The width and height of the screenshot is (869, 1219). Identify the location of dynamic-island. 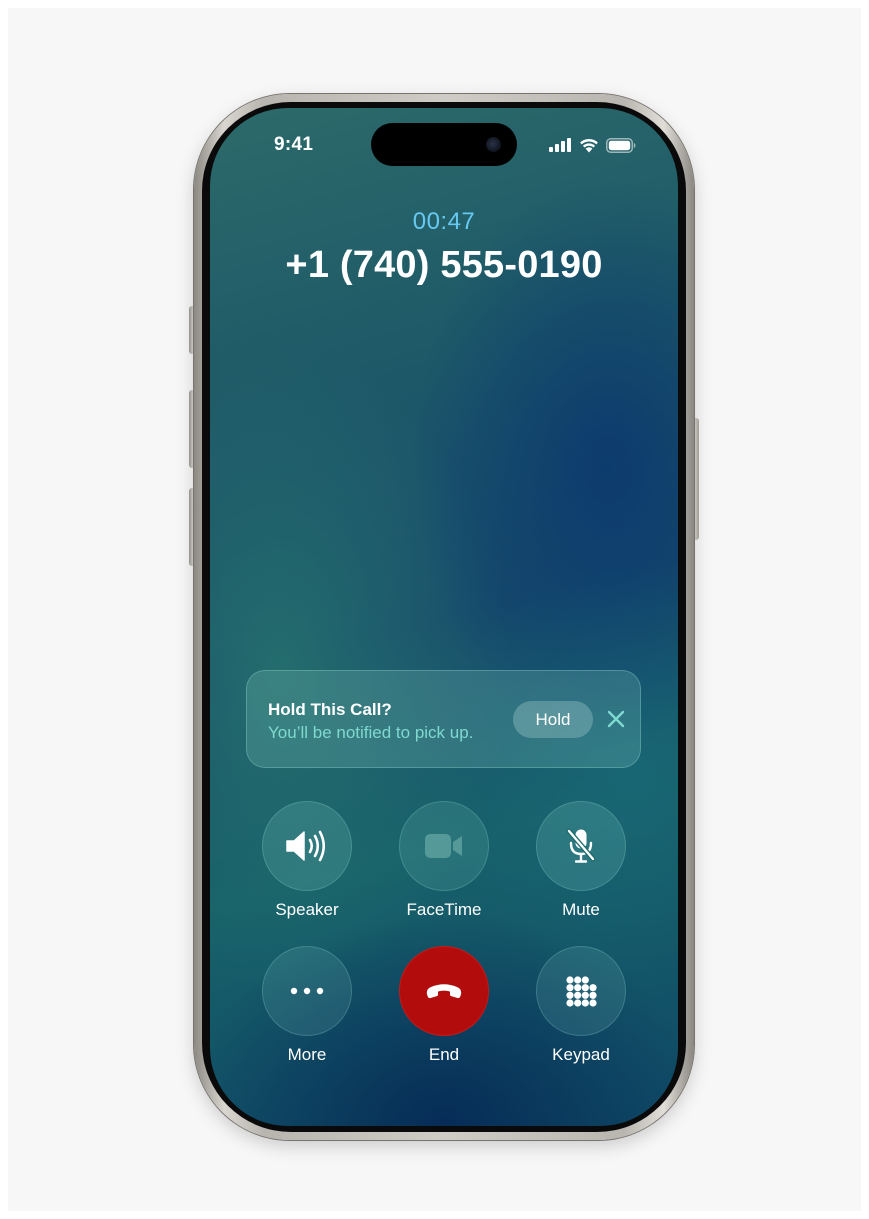
(444, 144).